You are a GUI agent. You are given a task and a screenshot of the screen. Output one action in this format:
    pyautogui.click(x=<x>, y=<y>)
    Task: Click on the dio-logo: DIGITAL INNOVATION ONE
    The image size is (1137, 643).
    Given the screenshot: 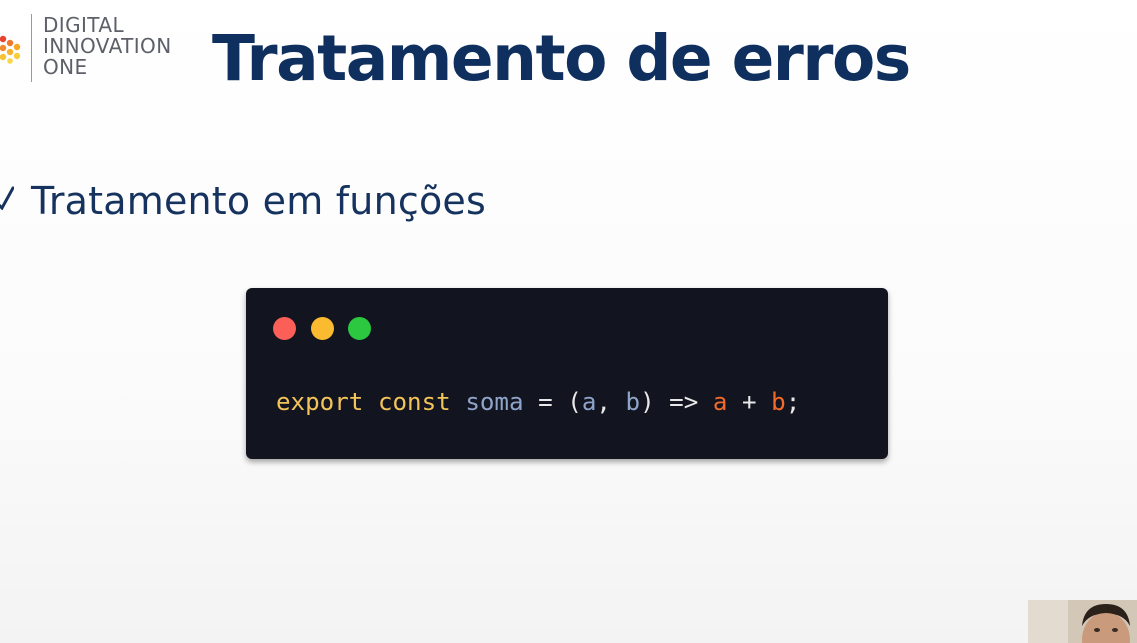 What is the action you would take?
    pyautogui.click(x=95, y=48)
    